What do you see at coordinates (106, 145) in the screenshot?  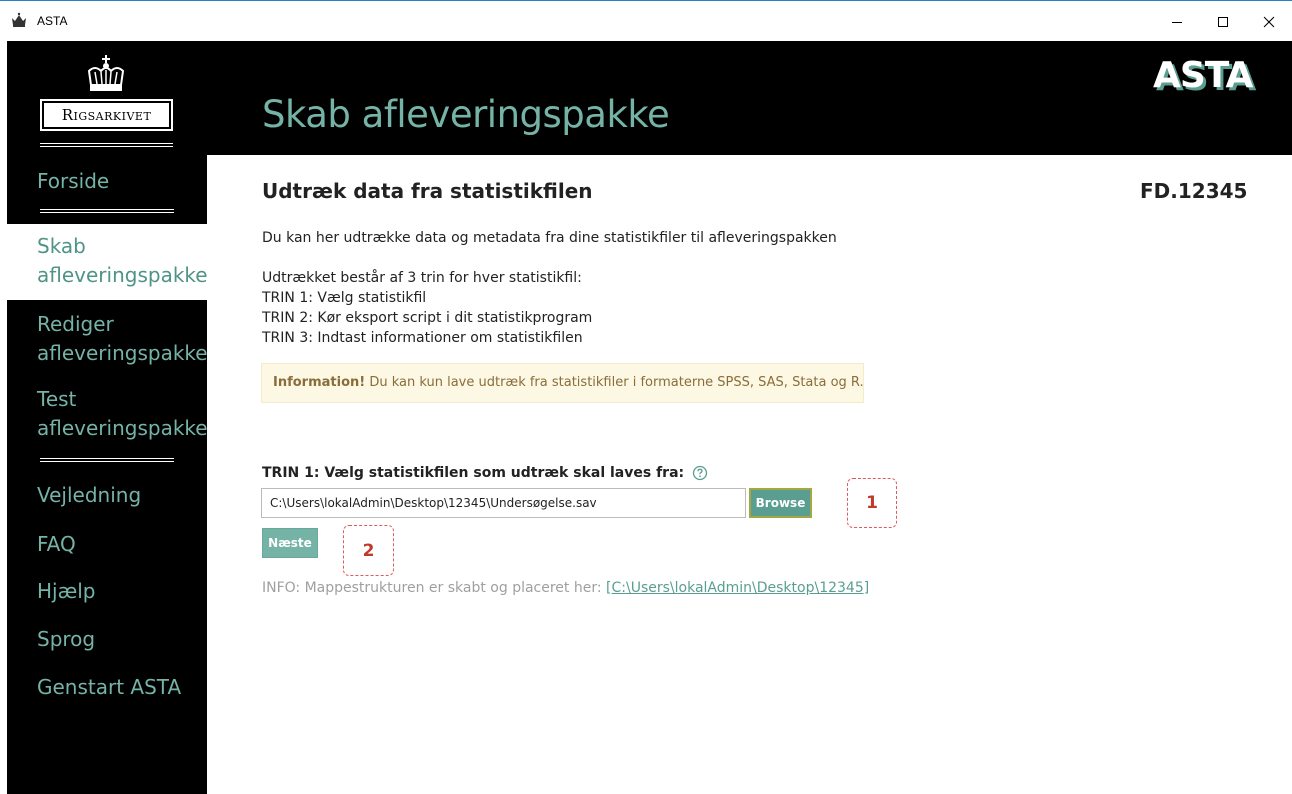 I see `logo-divider` at bounding box center [106, 145].